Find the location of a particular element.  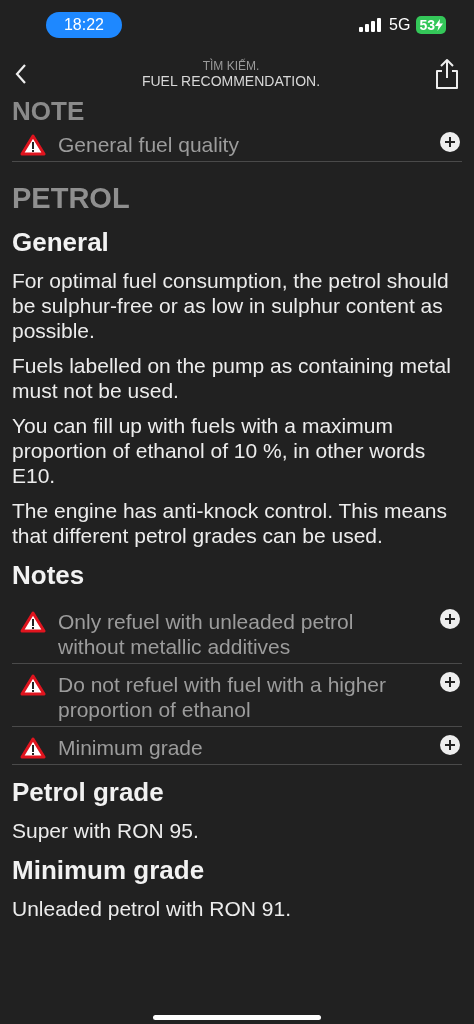

category-heading: PETROL is located at coordinates (71, 198).